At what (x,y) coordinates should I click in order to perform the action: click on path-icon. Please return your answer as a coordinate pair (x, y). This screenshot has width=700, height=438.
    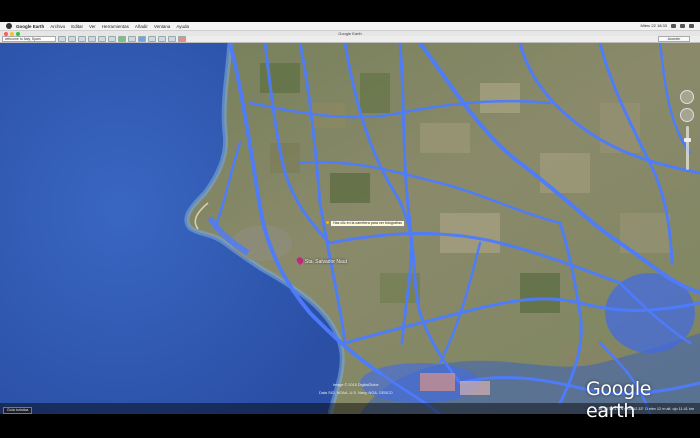
    Looking at the image, I should click on (92, 39).